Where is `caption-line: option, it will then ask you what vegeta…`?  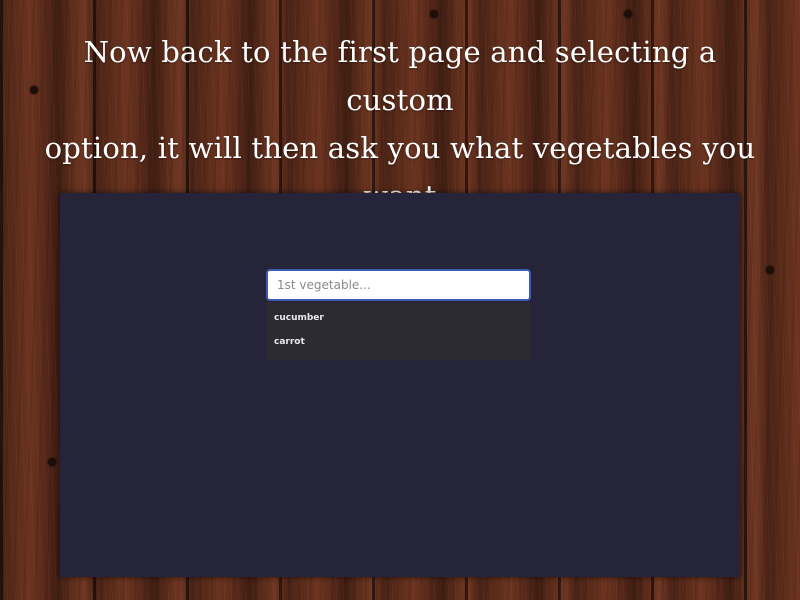 caption-line: option, it will then ask you what vegeta… is located at coordinates (400, 148).